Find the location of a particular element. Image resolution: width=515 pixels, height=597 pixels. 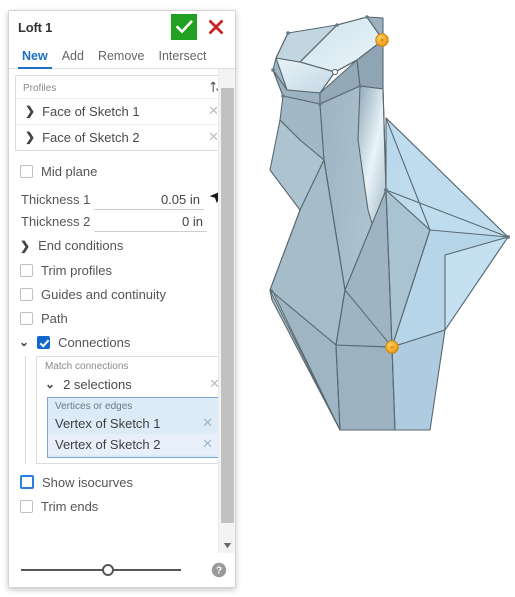

profile-item-1: ❯ Face of Sketch 1 ✕ is located at coordinates (122, 111).